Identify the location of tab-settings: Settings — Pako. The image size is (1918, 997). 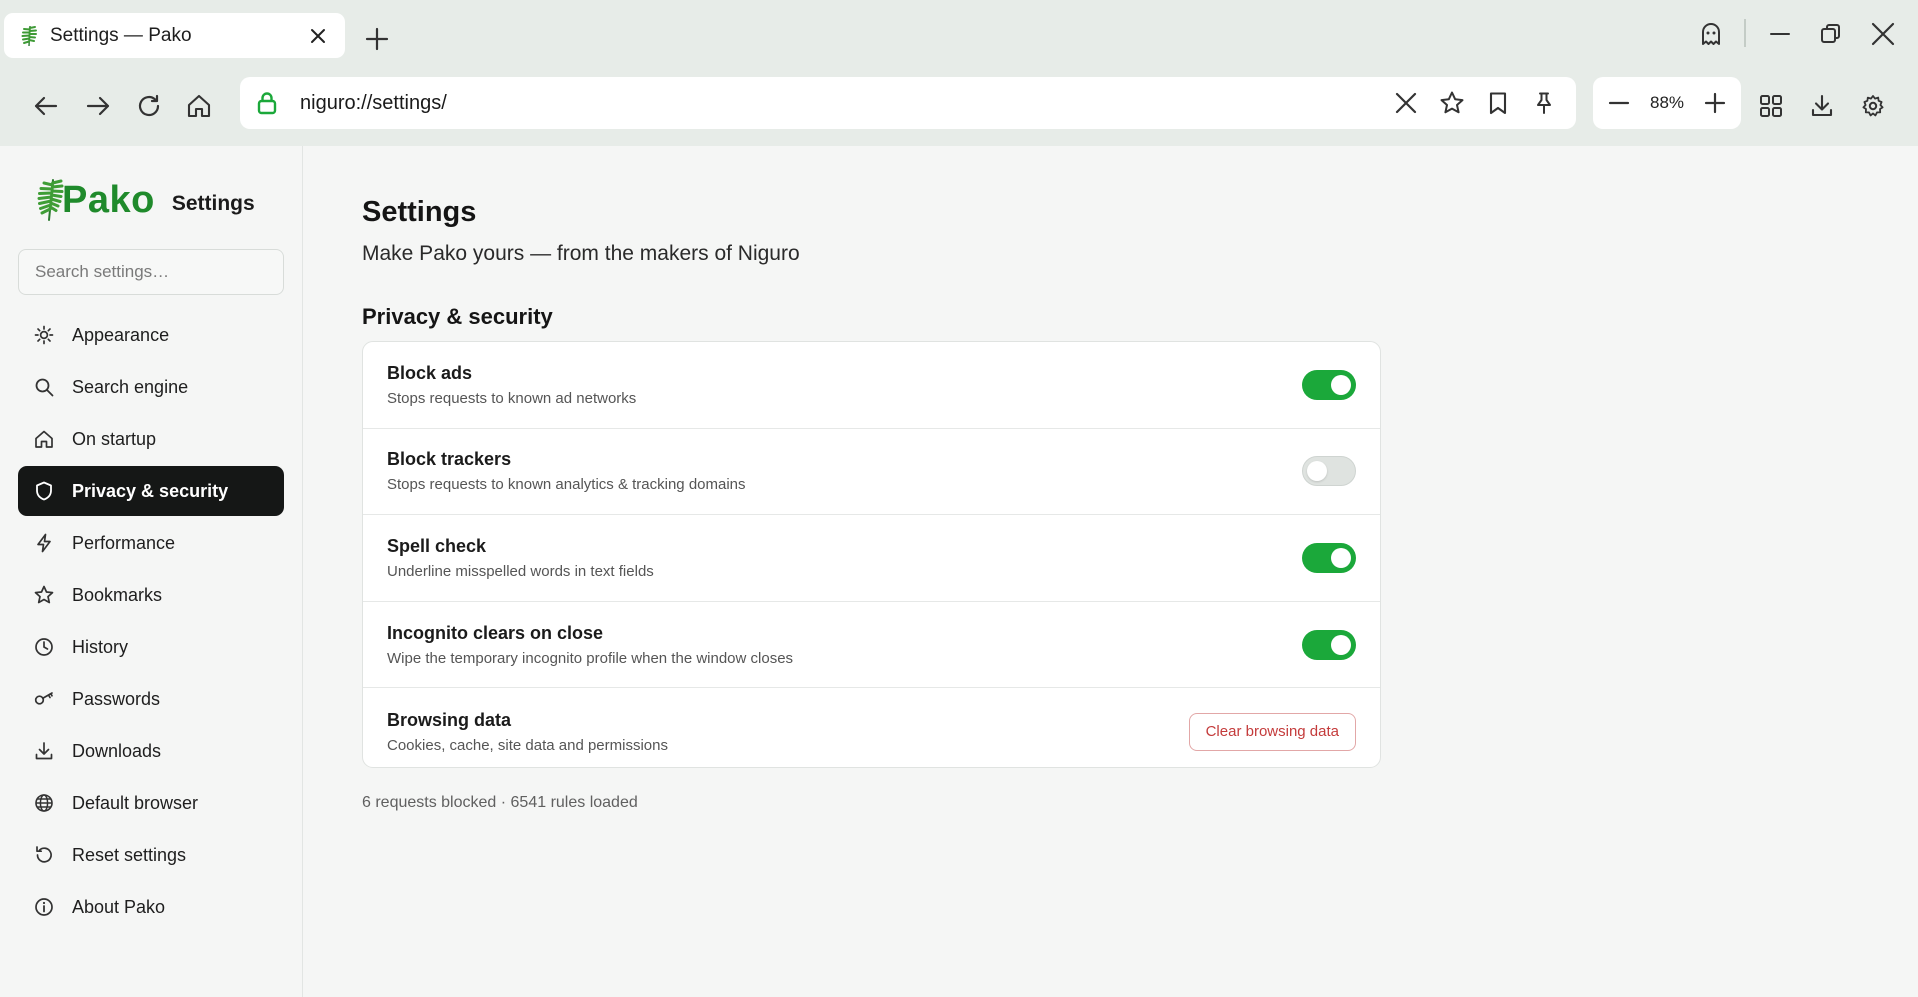
(174, 35).